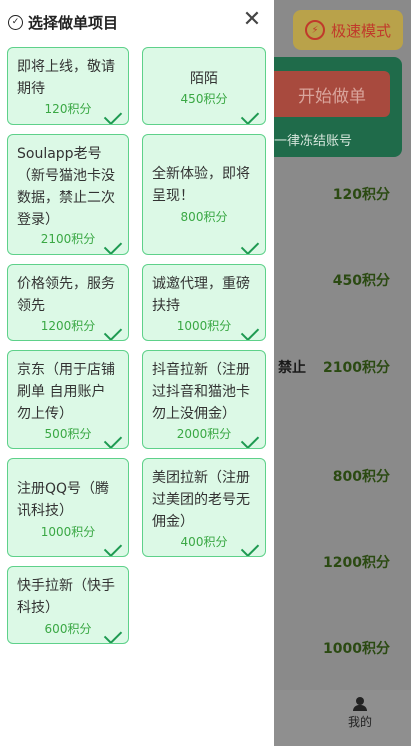  I want to click on project-name: 注册QQ号（腾讯科技）, so click(63, 500).